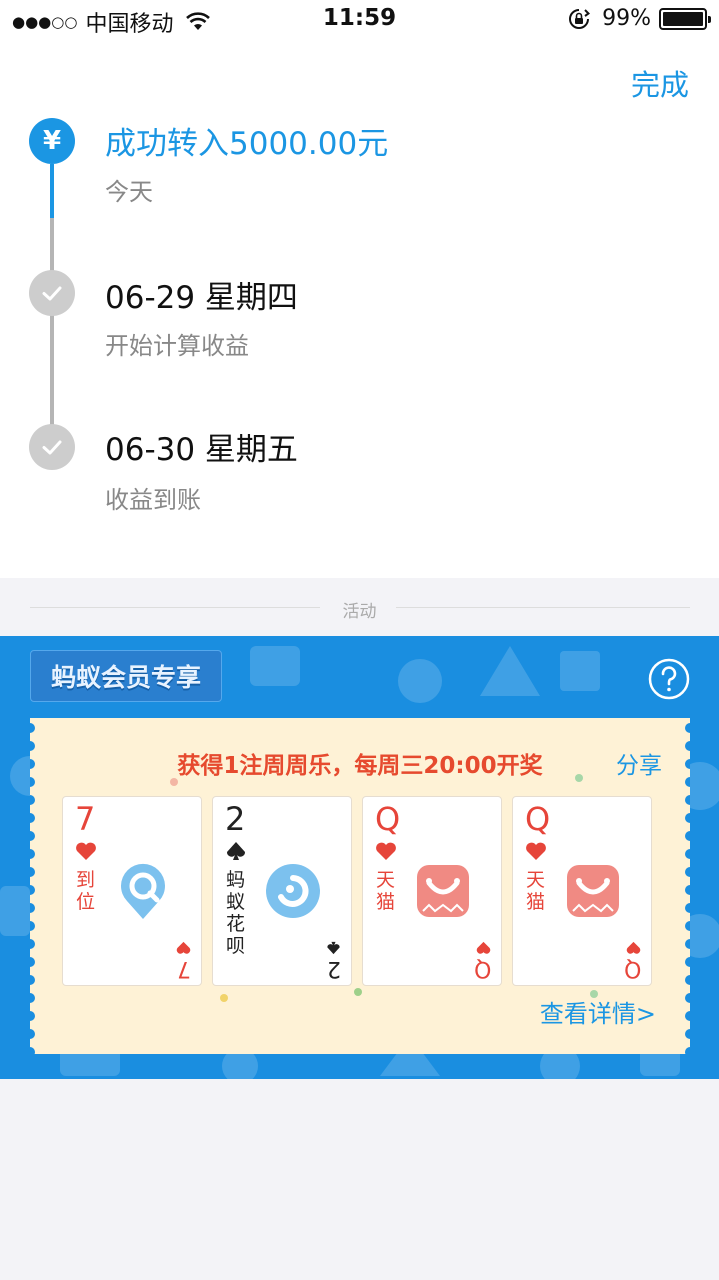 This screenshot has height=1280, width=719. I want to click on battery-icon, so click(685, 18).